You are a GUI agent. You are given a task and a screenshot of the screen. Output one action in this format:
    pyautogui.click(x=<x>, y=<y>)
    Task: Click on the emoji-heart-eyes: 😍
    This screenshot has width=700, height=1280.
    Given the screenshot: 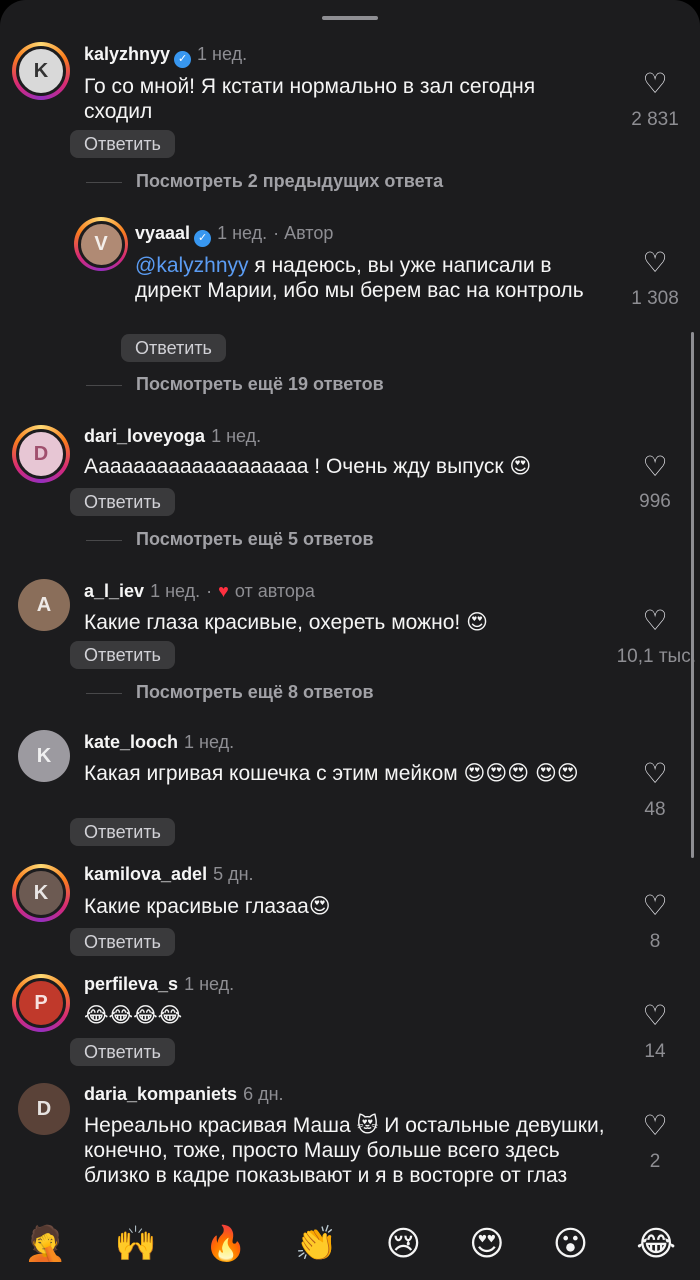 What is the action you would take?
    pyautogui.click(x=486, y=1244)
    